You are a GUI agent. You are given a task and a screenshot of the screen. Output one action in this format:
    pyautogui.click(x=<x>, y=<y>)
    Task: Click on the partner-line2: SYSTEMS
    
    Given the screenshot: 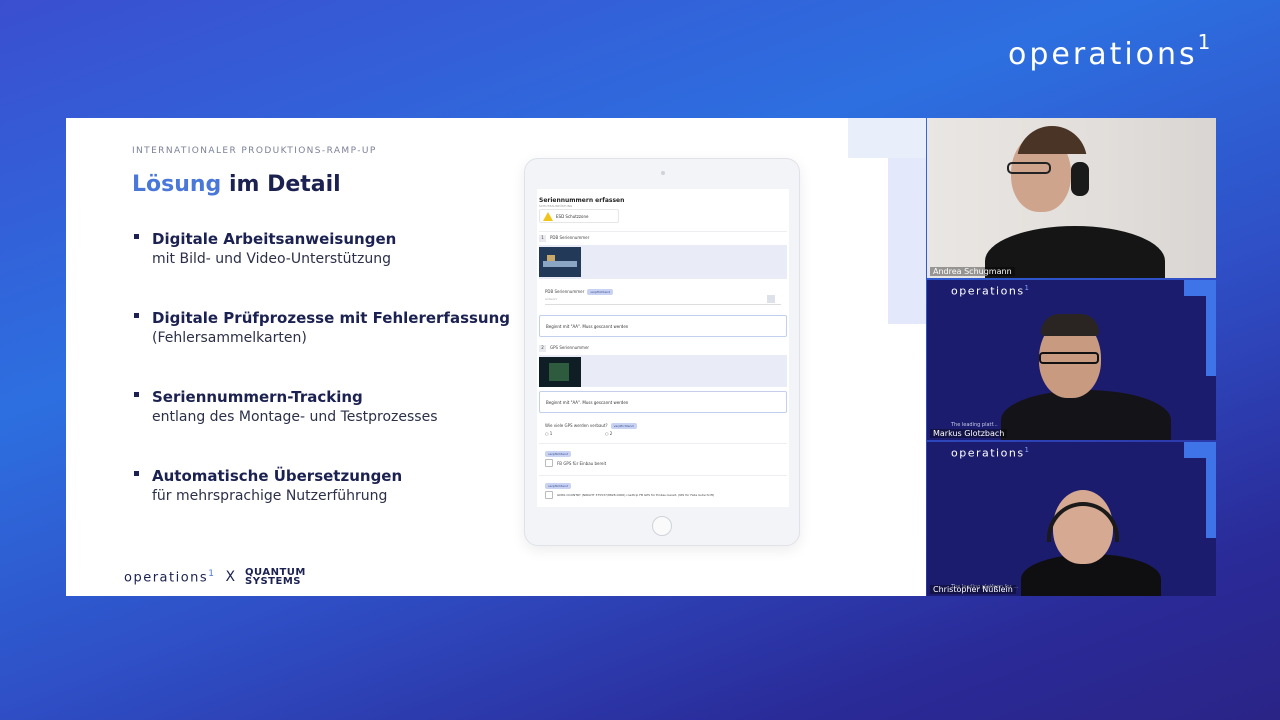 What is the action you would take?
    pyautogui.click(x=273, y=581)
    